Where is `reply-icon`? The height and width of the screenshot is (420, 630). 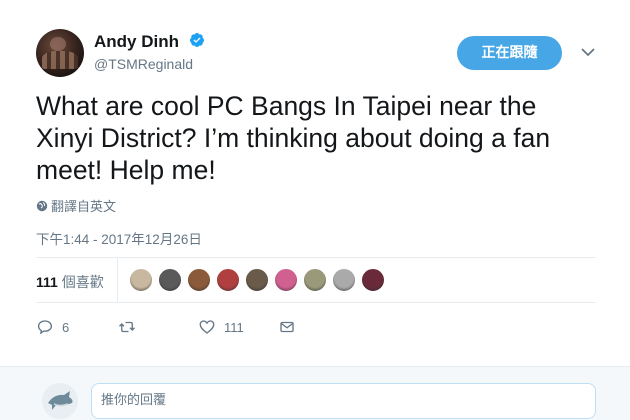
reply-icon is located at coordinates (45, 327).